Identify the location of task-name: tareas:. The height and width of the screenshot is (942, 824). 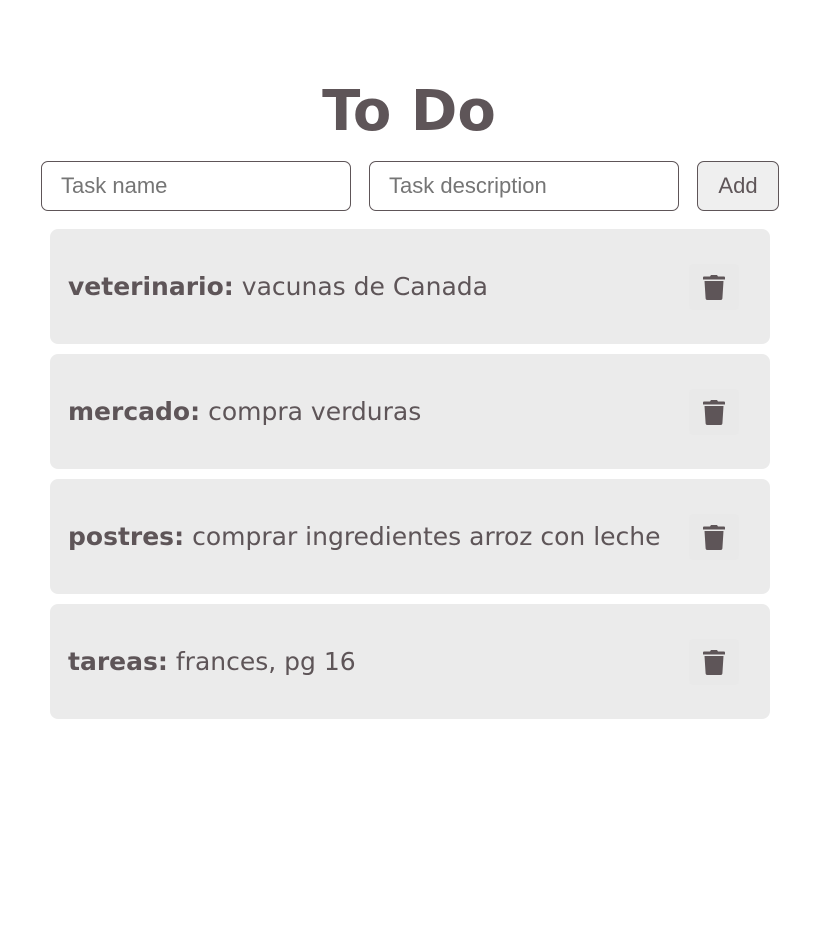
(118, 661).